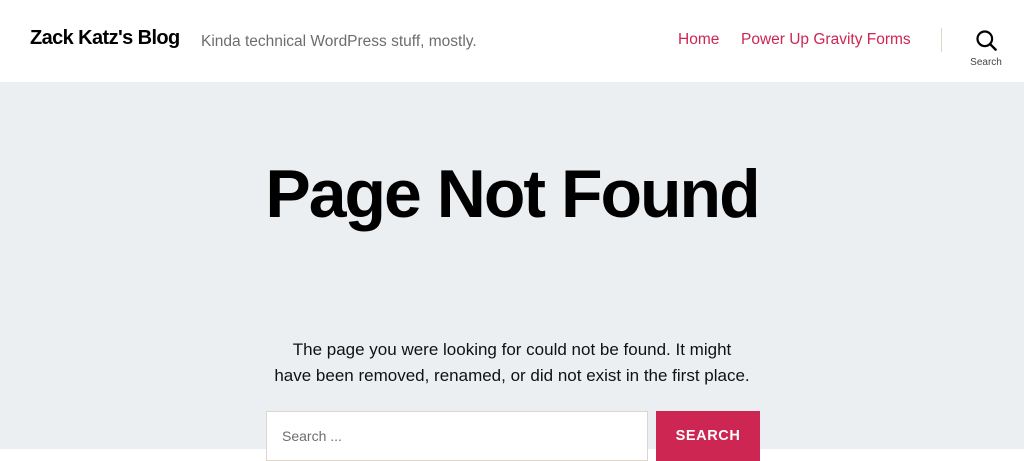 The width and height of the screenshot is (1024, 461). I want to click on search-input, so click(457, 436).